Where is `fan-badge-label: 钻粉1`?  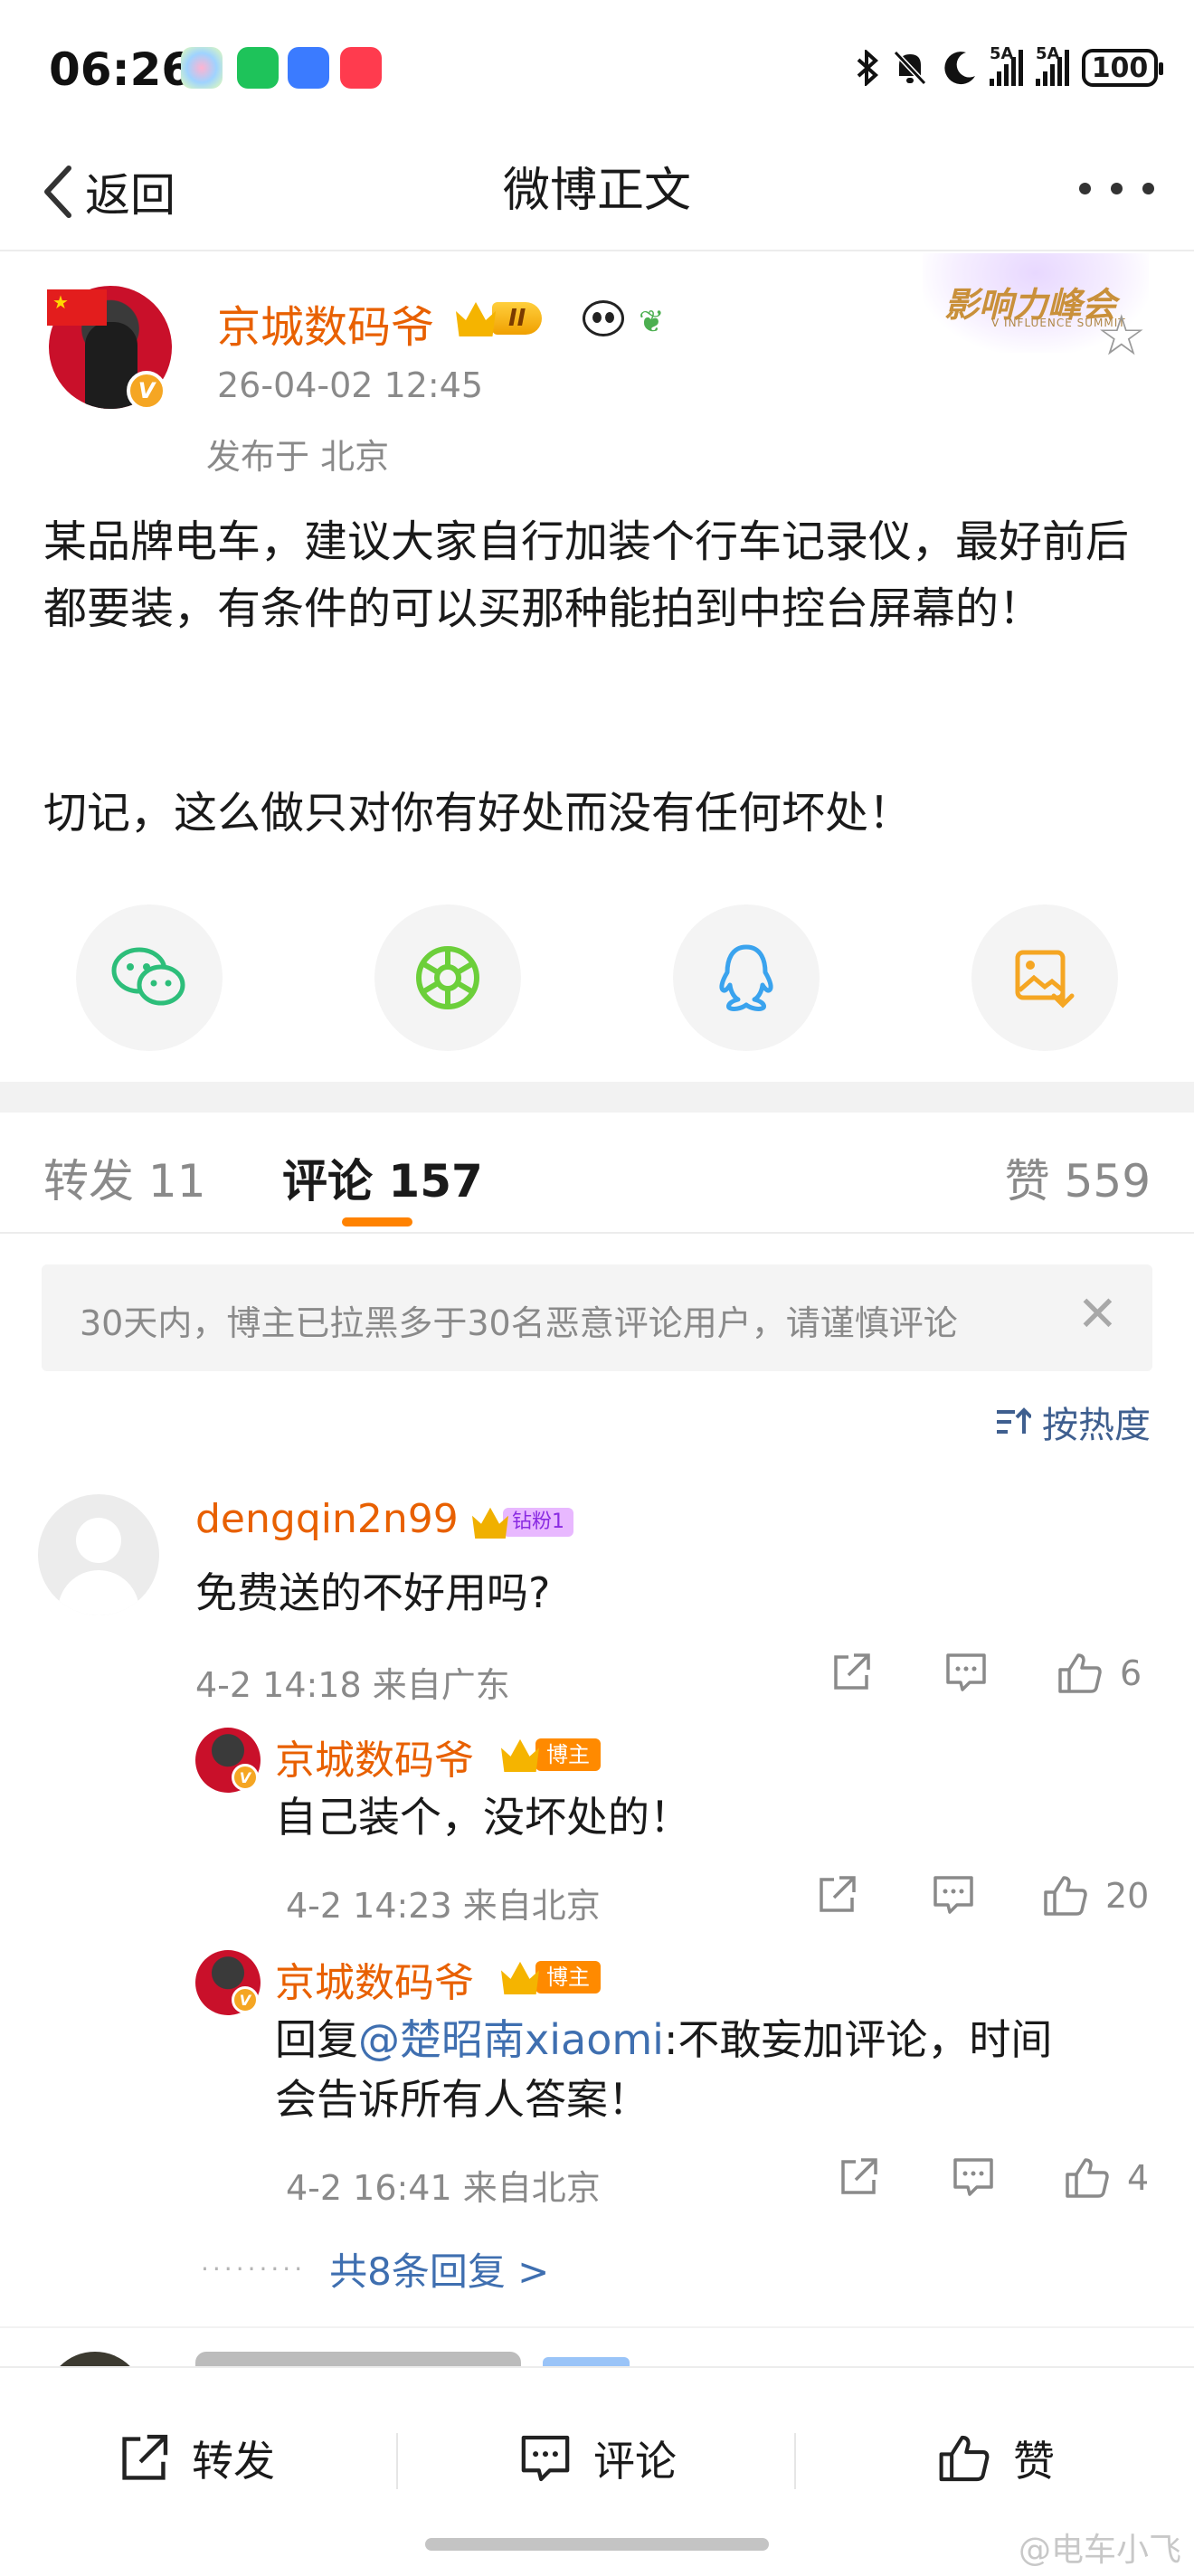 fan-badge-label: 钻粉1 is located at coordinates (538, 1522).